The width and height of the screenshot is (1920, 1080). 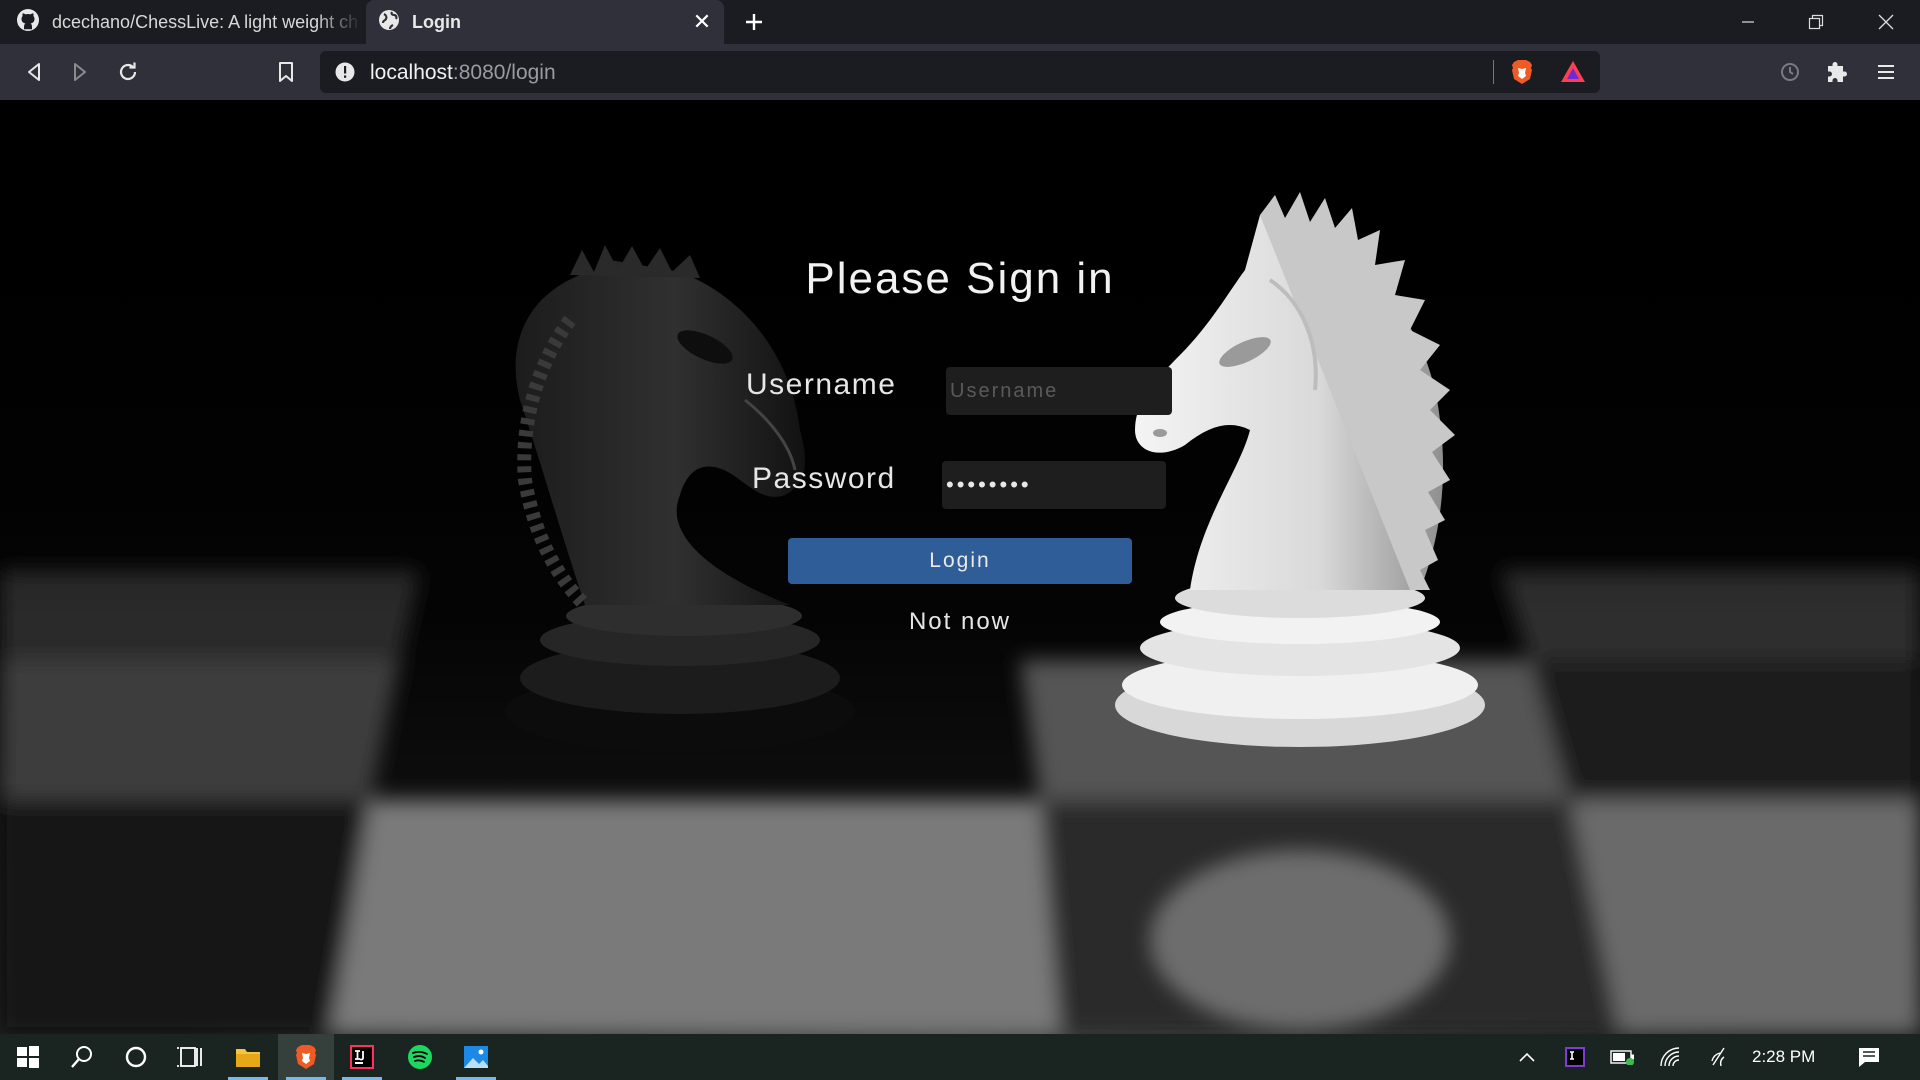 I want to click on tab-github: dcechano/ChessLive: A light weight ch, so click(x=183, y=22).